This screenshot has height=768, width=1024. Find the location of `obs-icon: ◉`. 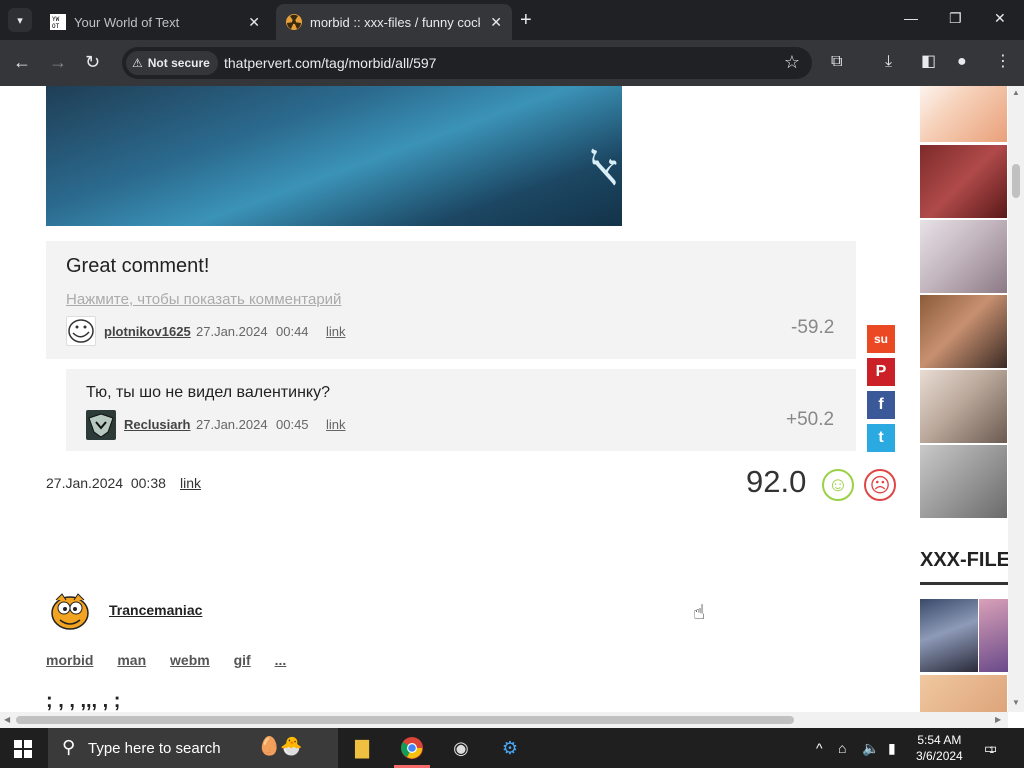

obs-icon: ◉ is located at coordinates (461, 748).